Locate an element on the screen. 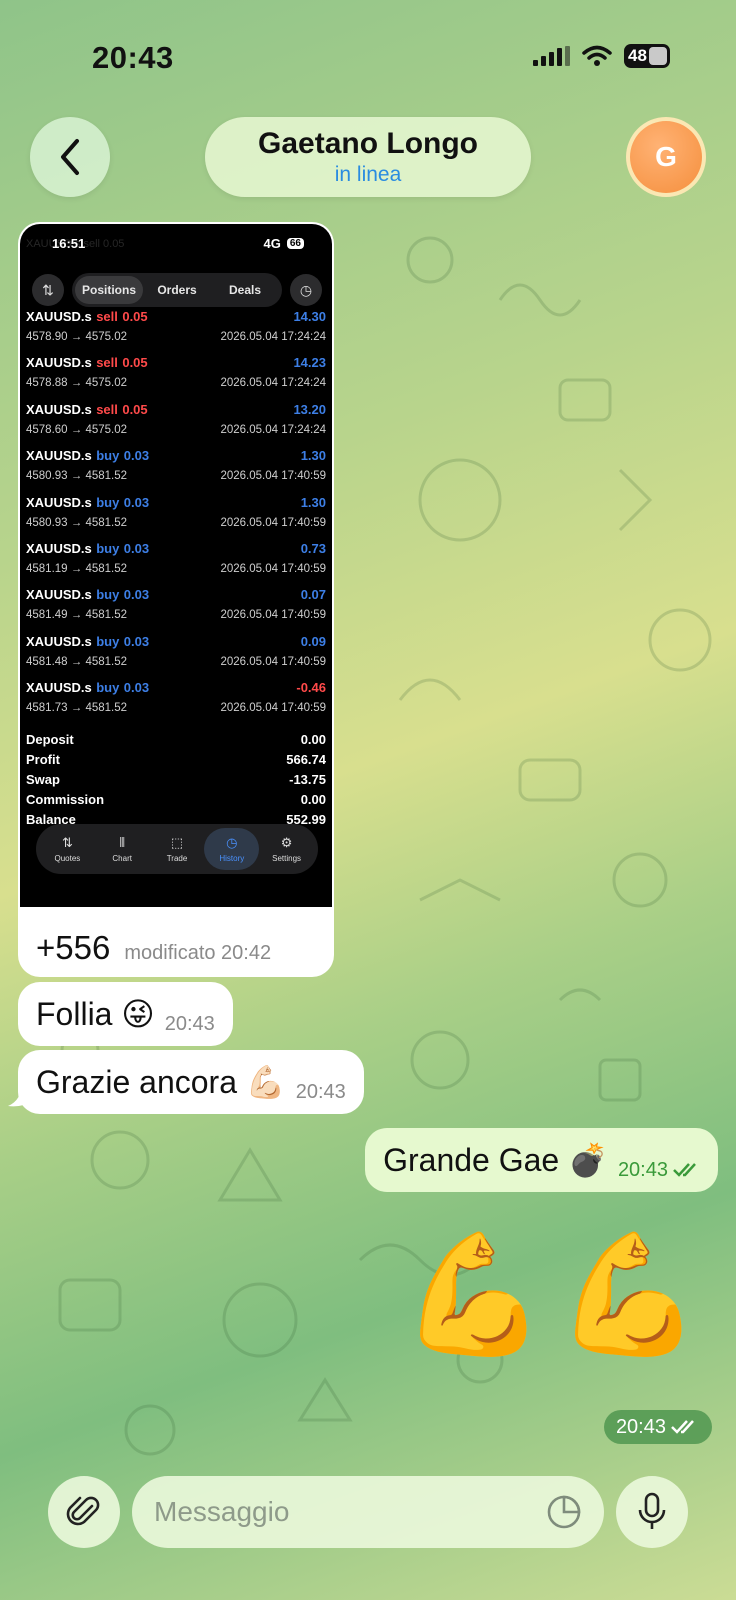 This screenshot has width=736, height=1600. sort-icon: ⇅ is located at coordinates (48, 290).